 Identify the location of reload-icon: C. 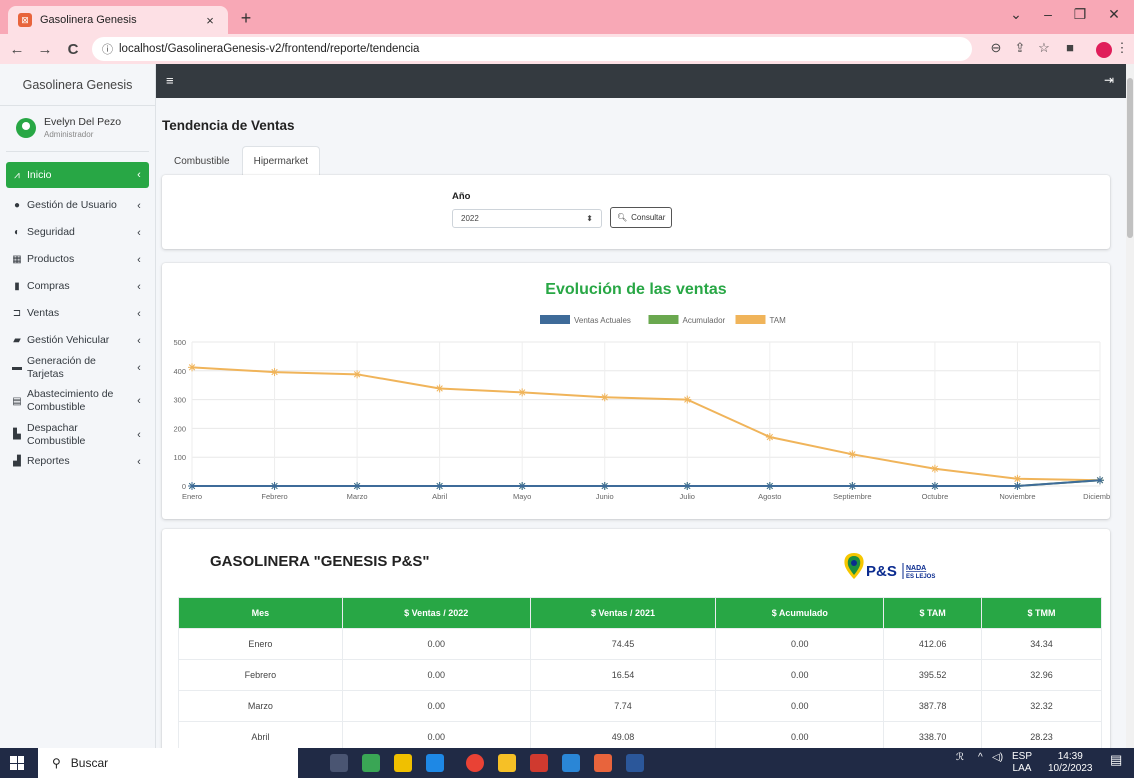
(73, 49).